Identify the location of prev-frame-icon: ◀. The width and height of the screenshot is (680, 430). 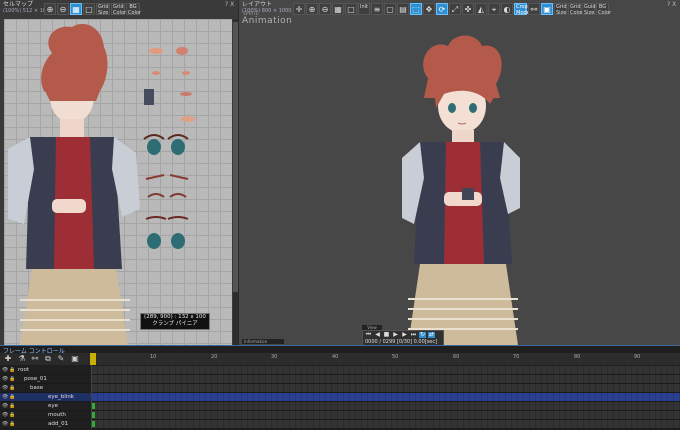
(377, 335).